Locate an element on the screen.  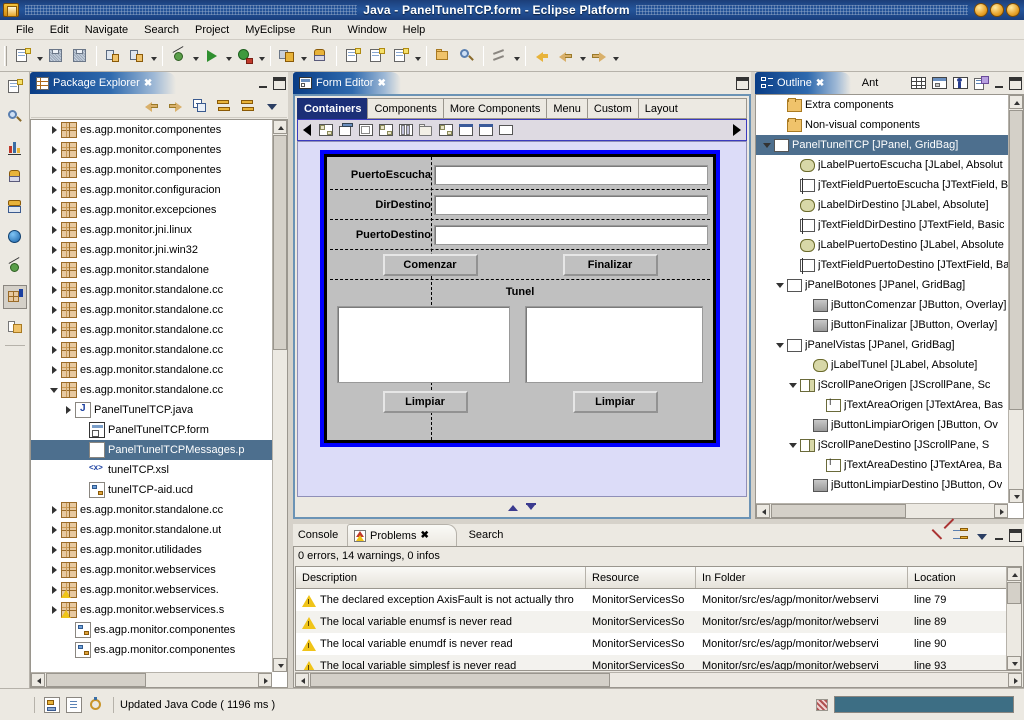
column-header-resource: Resource is located at coordinates (641, 577).